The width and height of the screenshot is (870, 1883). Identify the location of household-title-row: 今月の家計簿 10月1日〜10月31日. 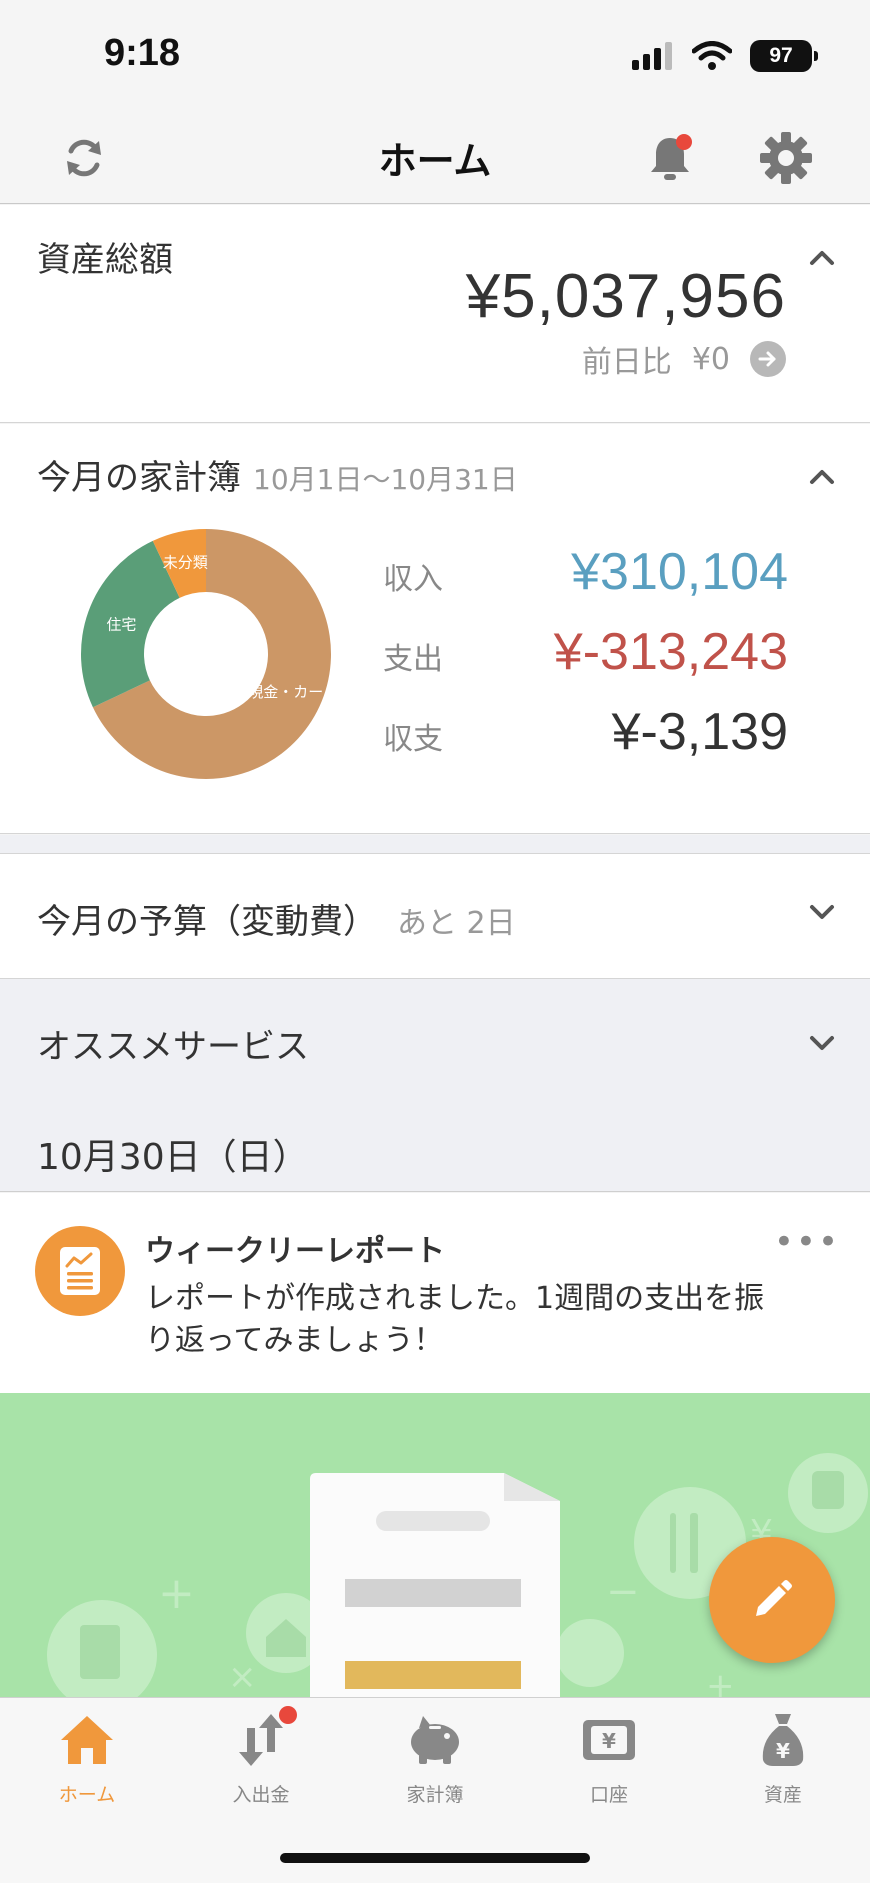
(277, 474).